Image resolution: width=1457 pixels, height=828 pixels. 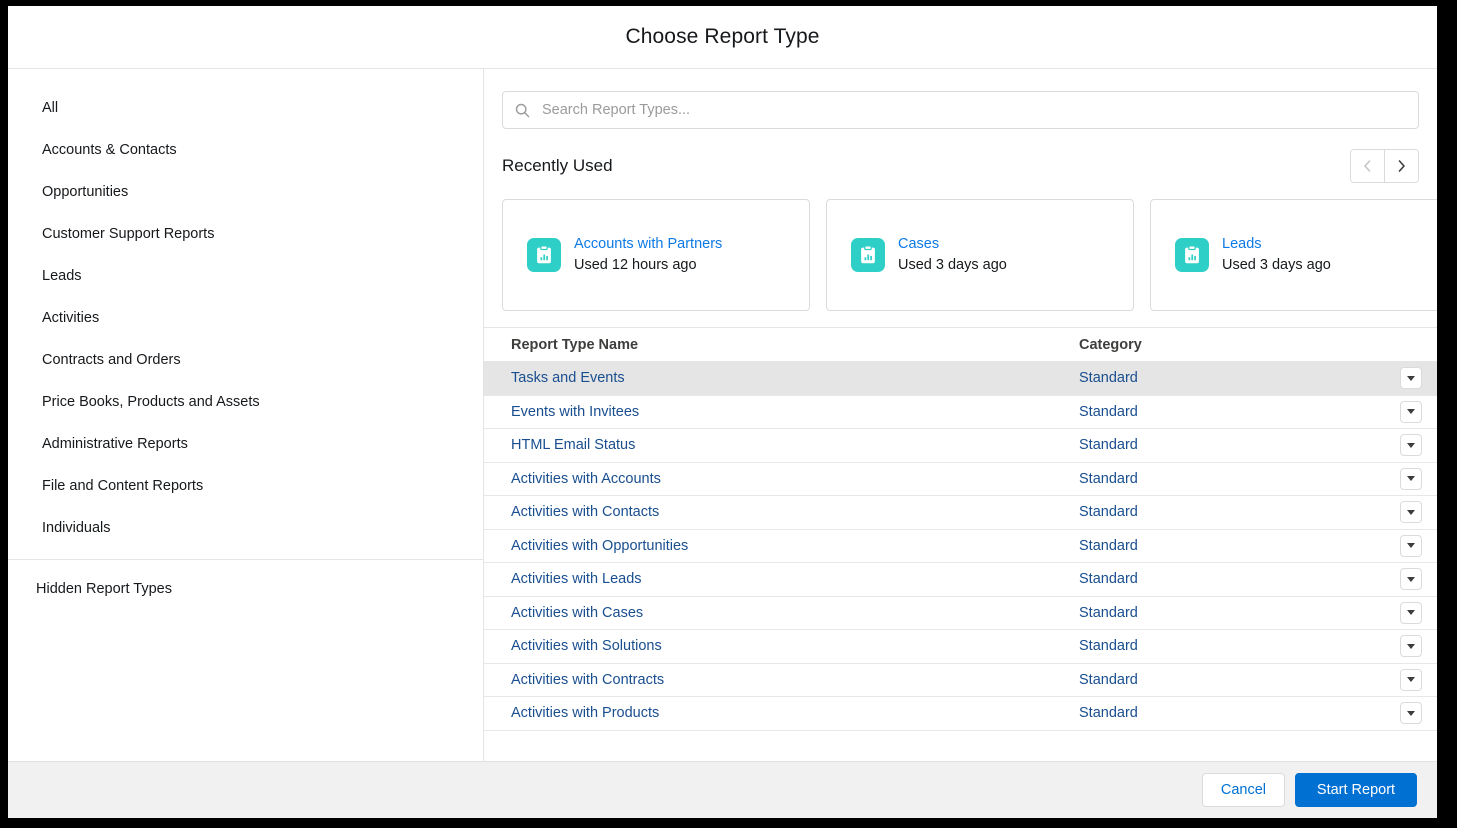 What do you see at coordinates (575, 412) in the screenshot?
I see `report-type-link: Events with Invitees` at bounding box center [575, 412].